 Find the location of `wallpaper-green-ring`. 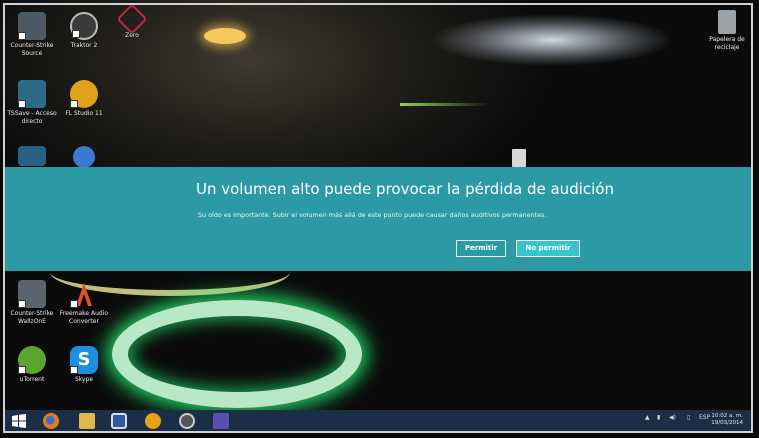

wallpaper-green-ring is located at coordinates (237, 354).